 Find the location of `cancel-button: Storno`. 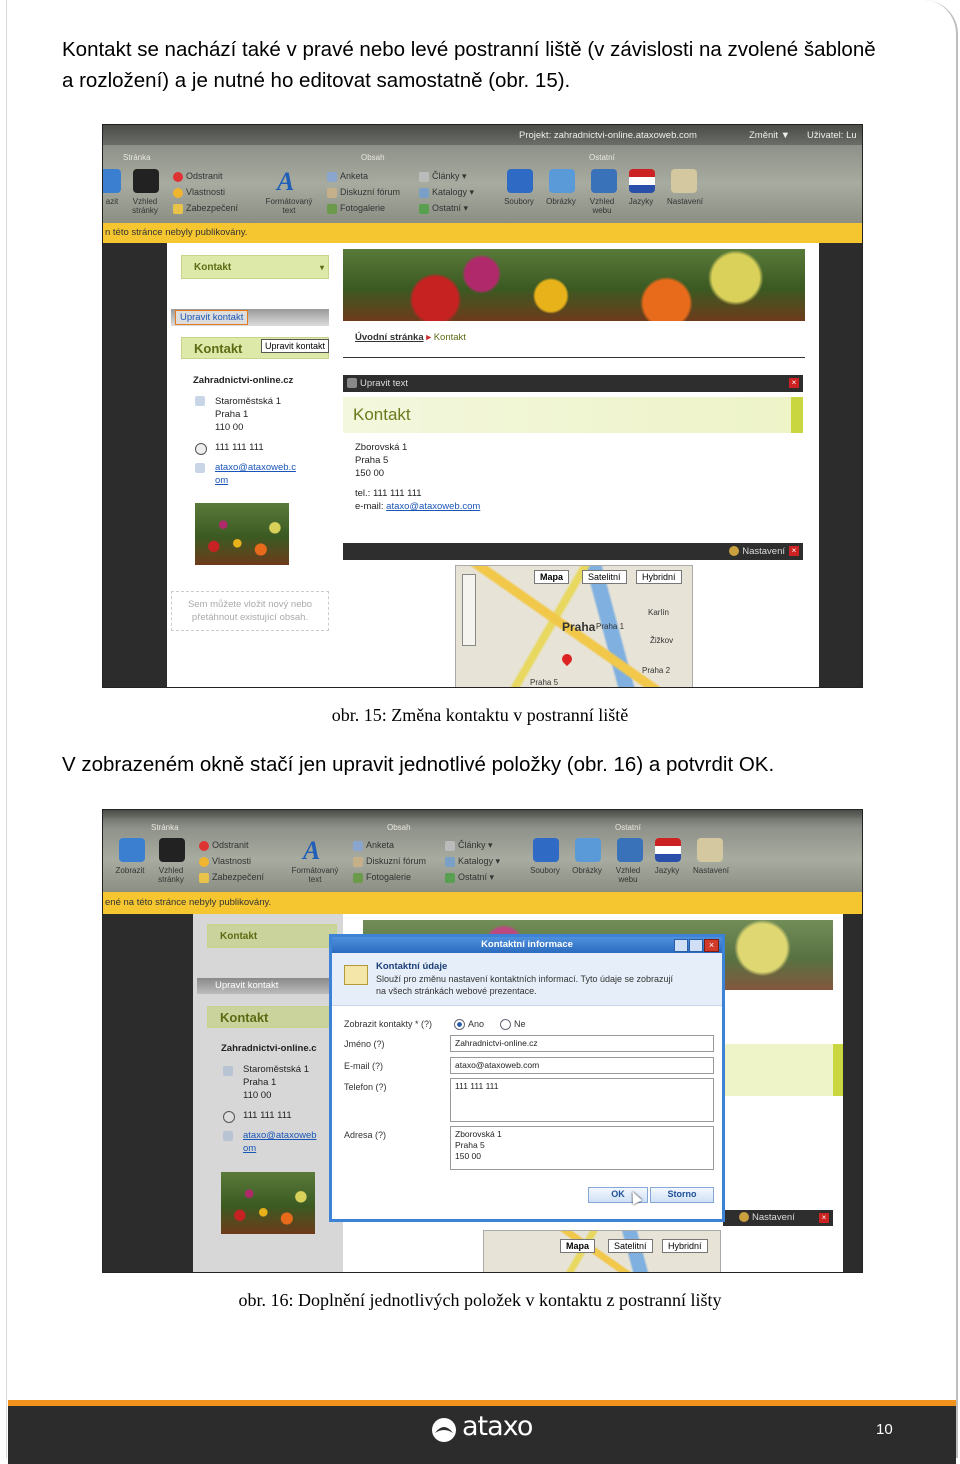

cancel-button: Storno is located at coordinates (682, 1195).